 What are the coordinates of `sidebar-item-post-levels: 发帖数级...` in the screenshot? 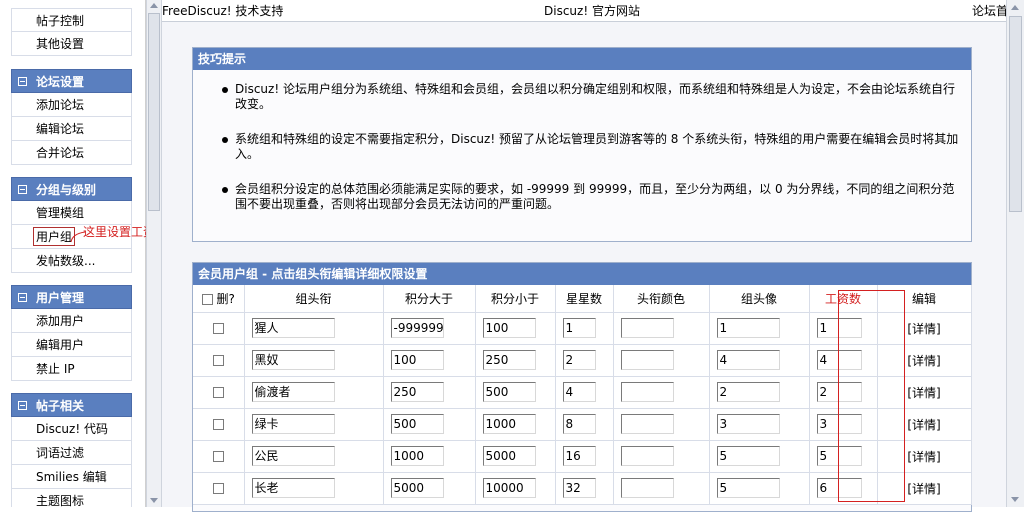 It's located at (71, 261).